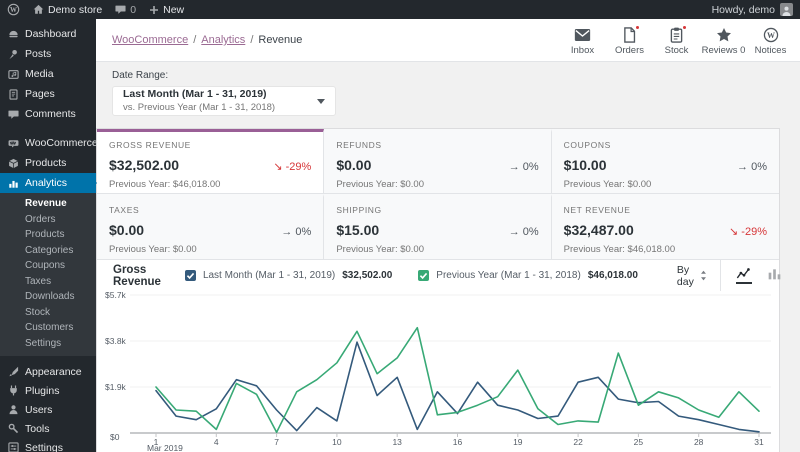 This screenshot has height=452, width=800. Describe the element at coordinates (13, 183) in the screenshot. I see `bar-chart-icon` at that location.